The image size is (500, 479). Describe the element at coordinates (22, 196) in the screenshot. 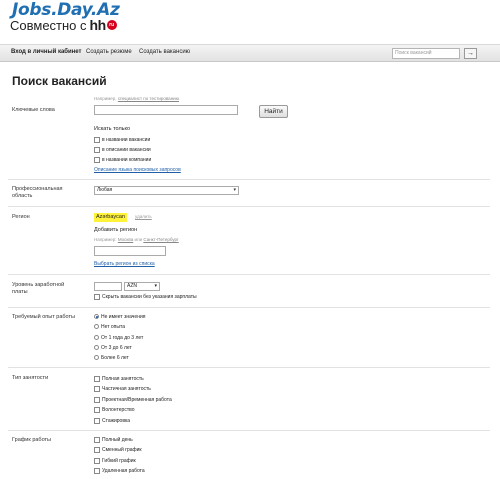

I see `prof-area-label-line2: область` at that location.